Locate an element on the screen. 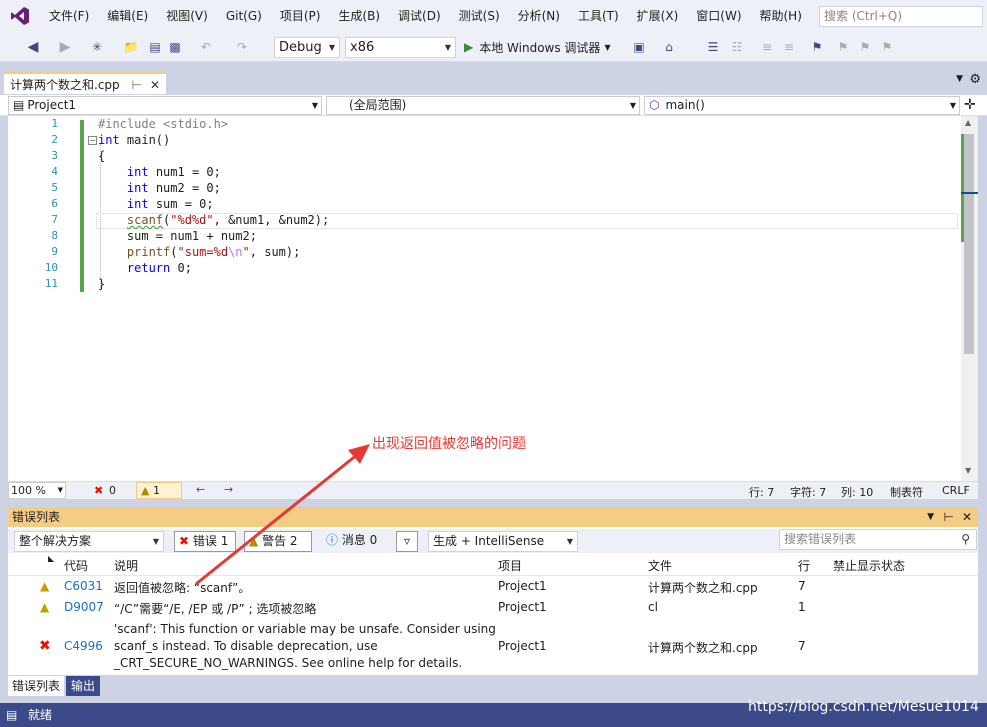  errors-filter-button: ✖ 错误 1 is located at coordinates (205, 541).